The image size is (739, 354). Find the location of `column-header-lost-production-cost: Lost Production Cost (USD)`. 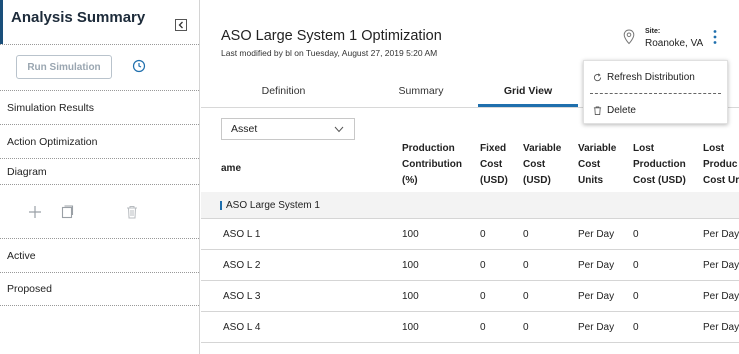

column-header-lost-production-cost: Lost Production Cost (USD) is located at coordinates (659, 165).